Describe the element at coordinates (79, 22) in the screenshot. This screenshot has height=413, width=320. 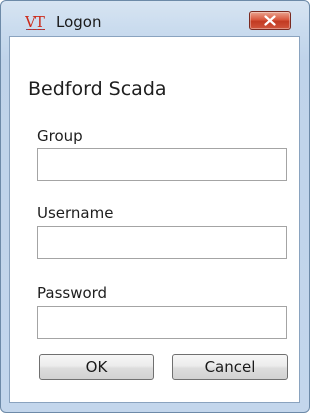
I see `window-title: Logon` at that location.